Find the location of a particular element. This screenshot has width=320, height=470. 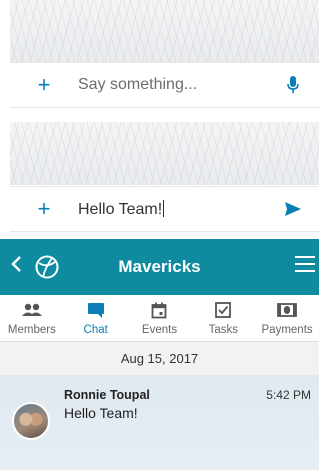

tab-payments: Payments is located at coordinates (287, 318).